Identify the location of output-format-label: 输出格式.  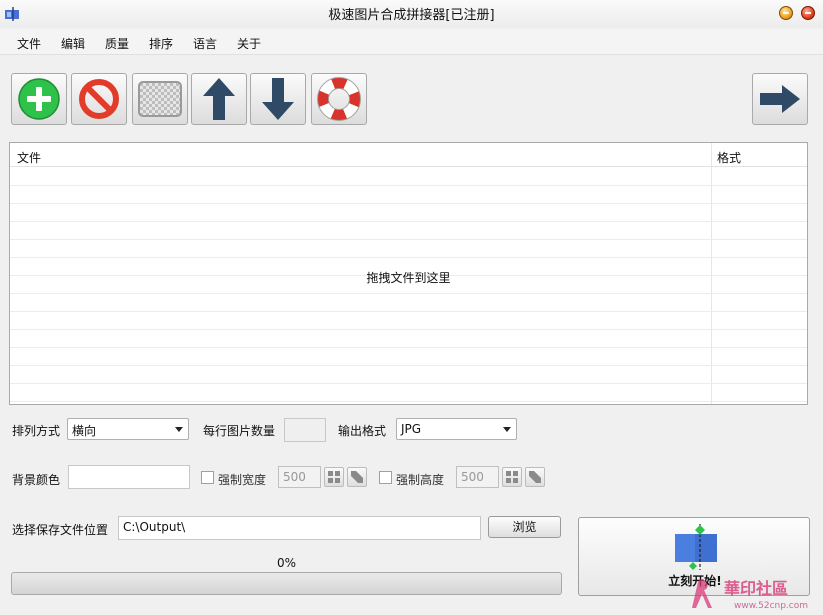
(362, 431).